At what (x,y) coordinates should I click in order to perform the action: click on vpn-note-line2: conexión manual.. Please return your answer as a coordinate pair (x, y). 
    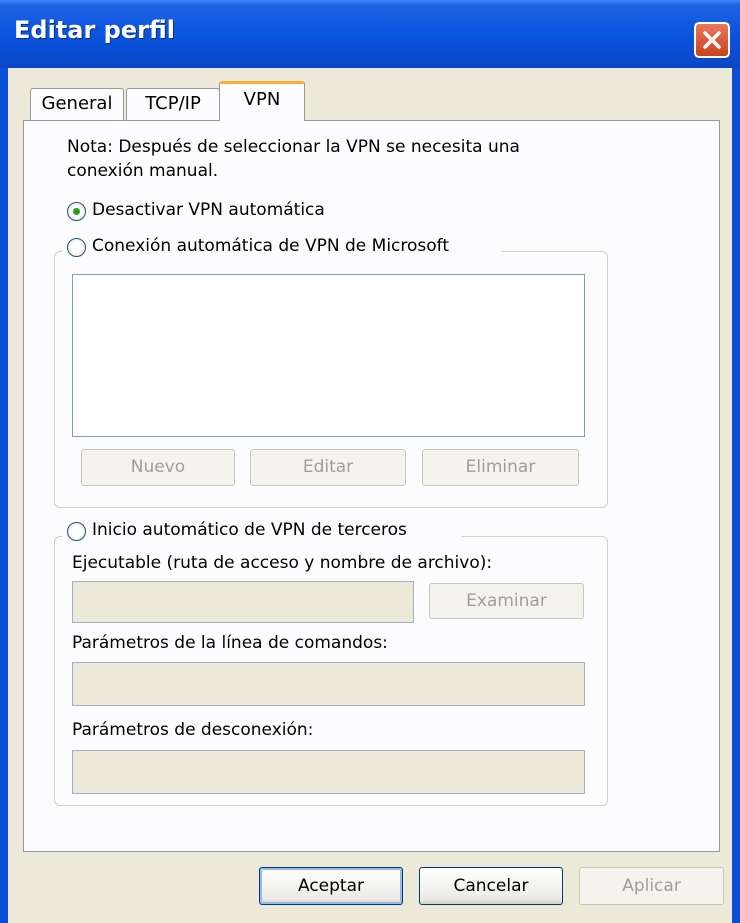
    Looking at the image, I should click on (143, 171).